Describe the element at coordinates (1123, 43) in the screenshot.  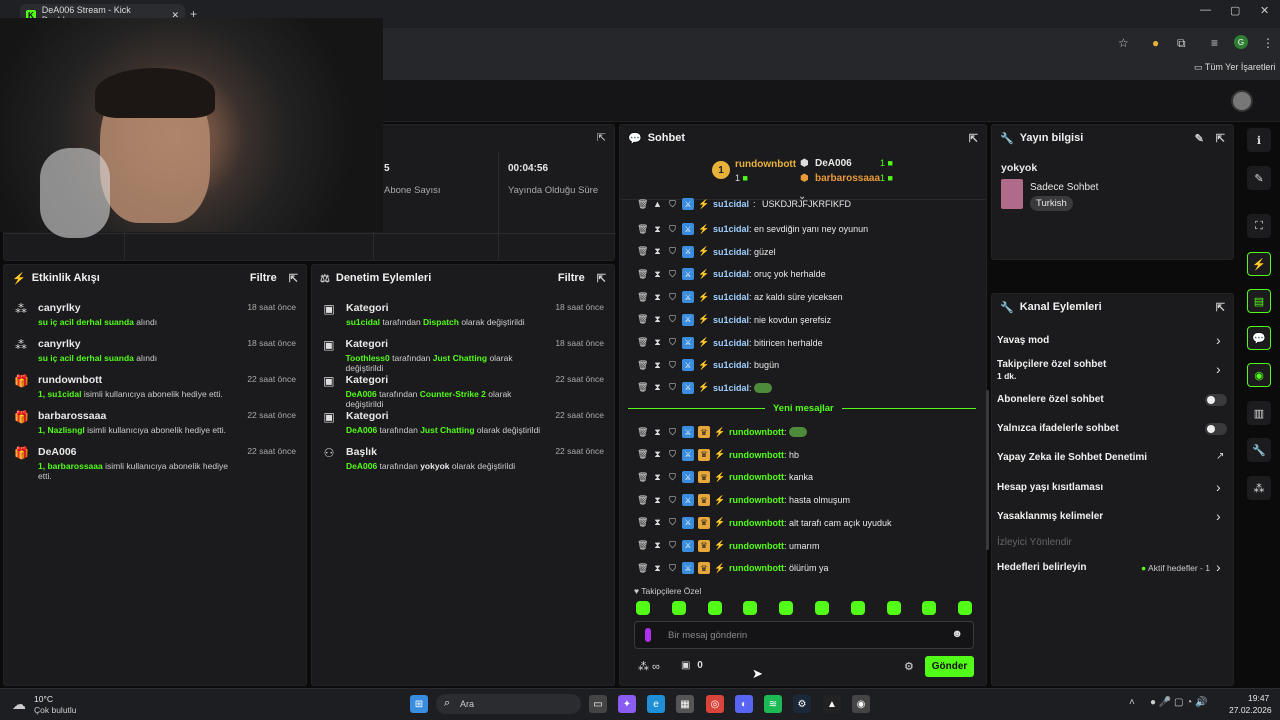
I see `bookmark-star-icon: ☆` at that location.